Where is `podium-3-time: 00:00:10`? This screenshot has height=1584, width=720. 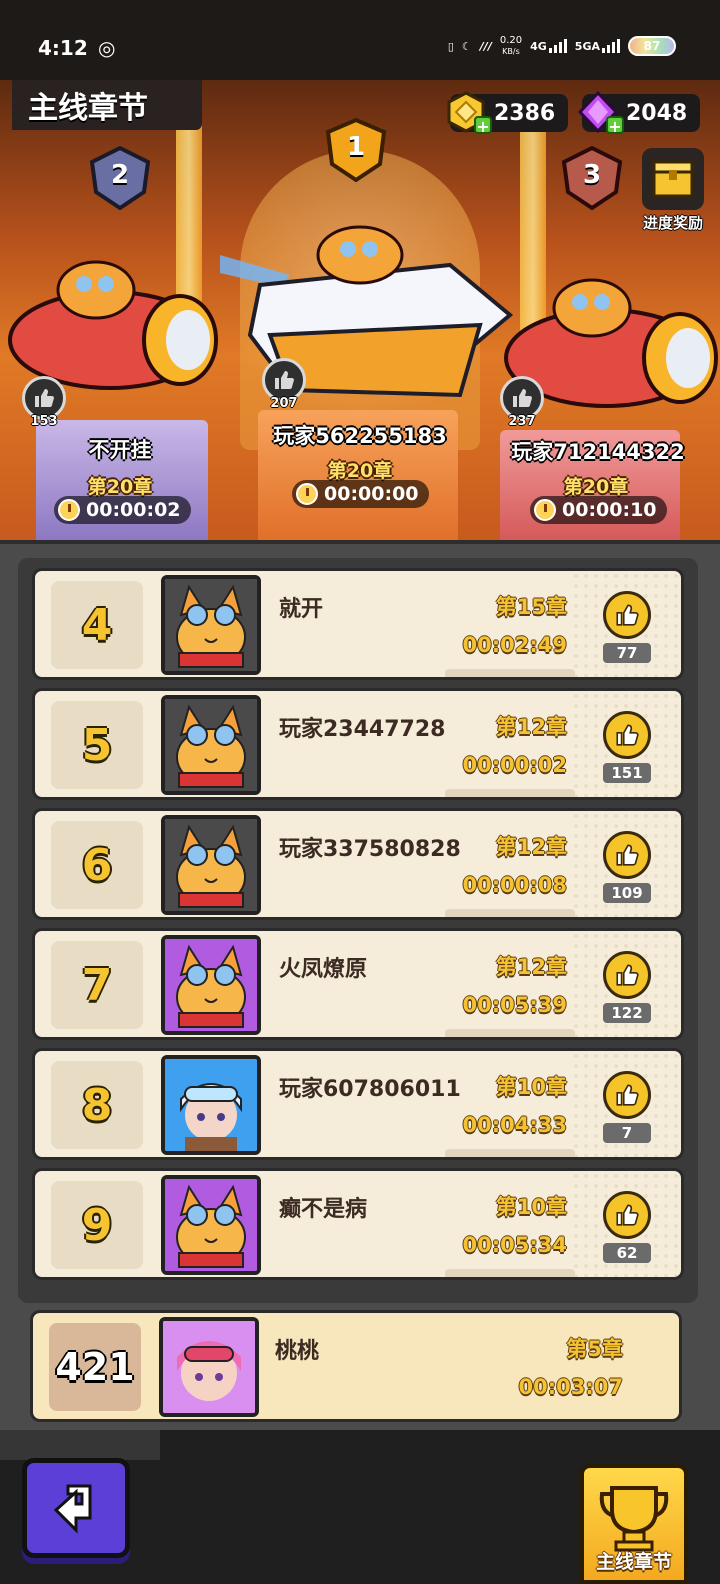 podium-3-time: 00:00:10 is located at coordinates (598, 510).